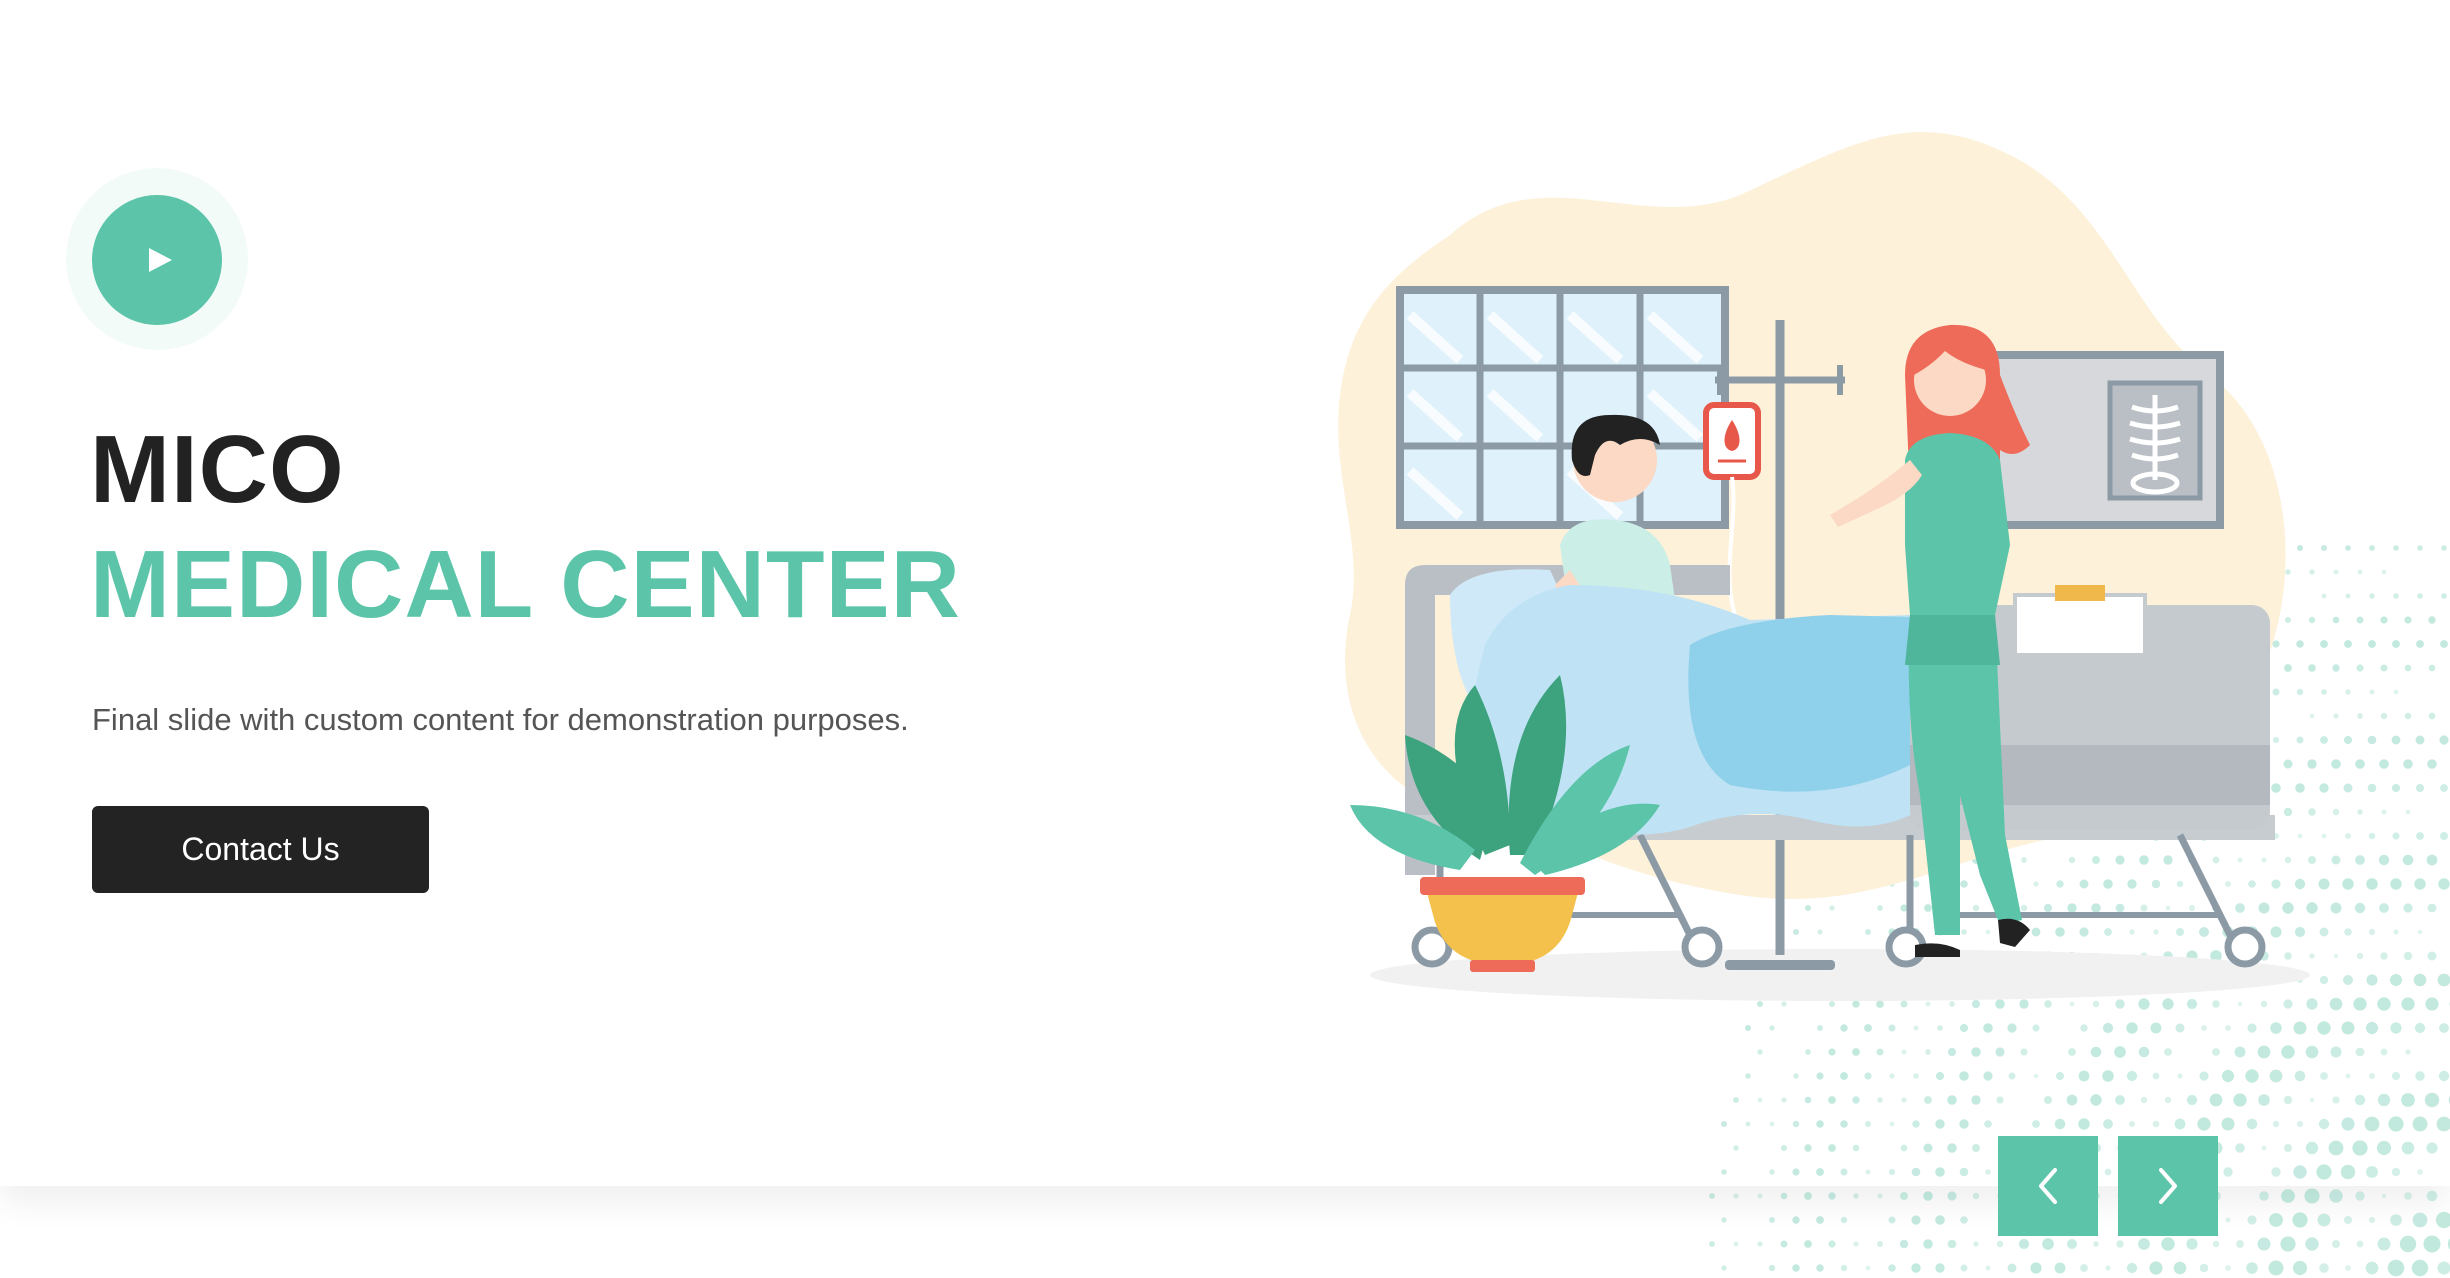 This screenshot has width=2450, height=1278. I want to click on chevron-left-icon, so click(2048, 1186).